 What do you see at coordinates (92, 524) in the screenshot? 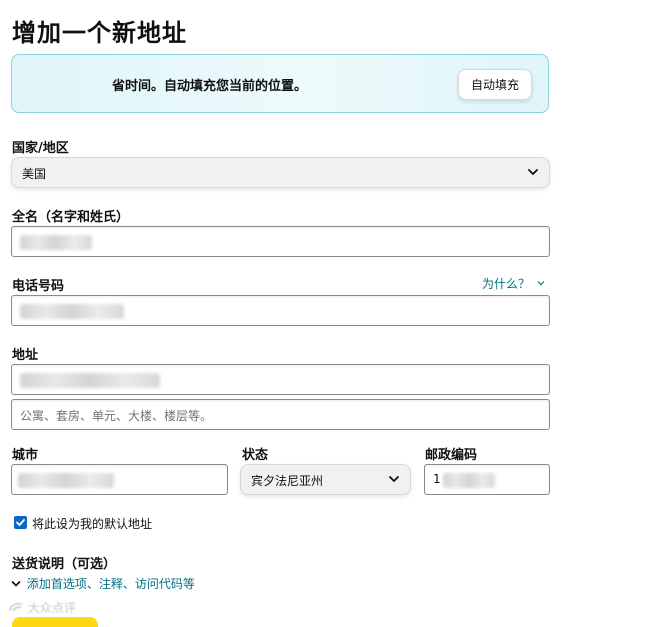
I see `default-address-label: 将此设为我的默认地址` at bounding box center [92, 524].